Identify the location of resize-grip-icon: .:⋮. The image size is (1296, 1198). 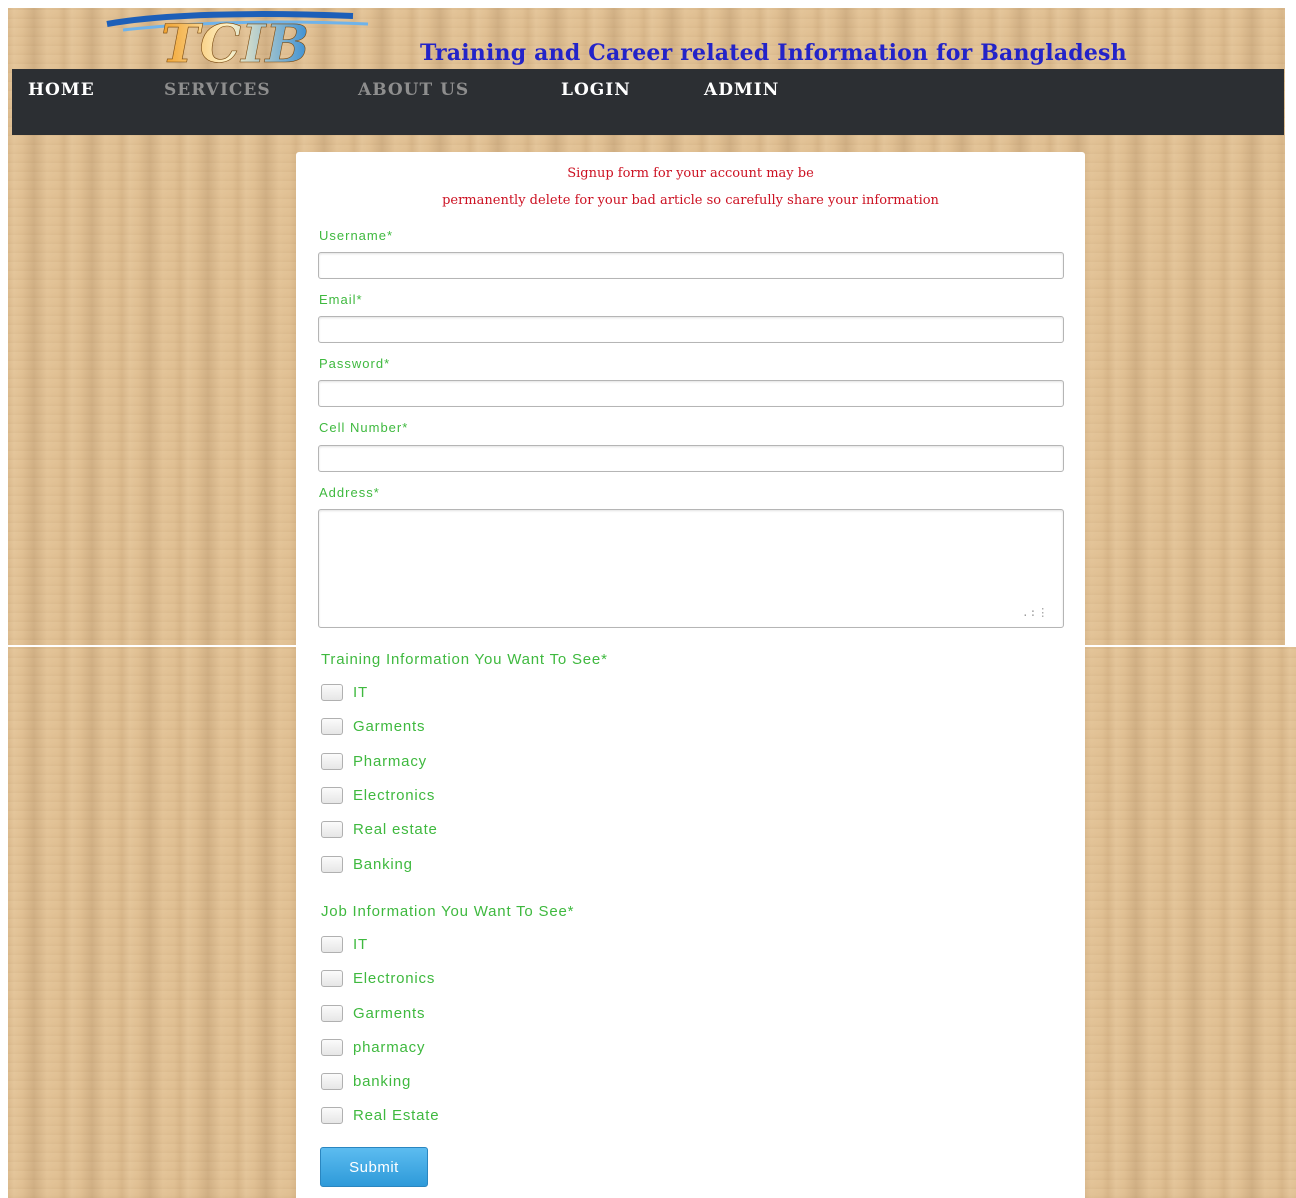
(1037, 613).